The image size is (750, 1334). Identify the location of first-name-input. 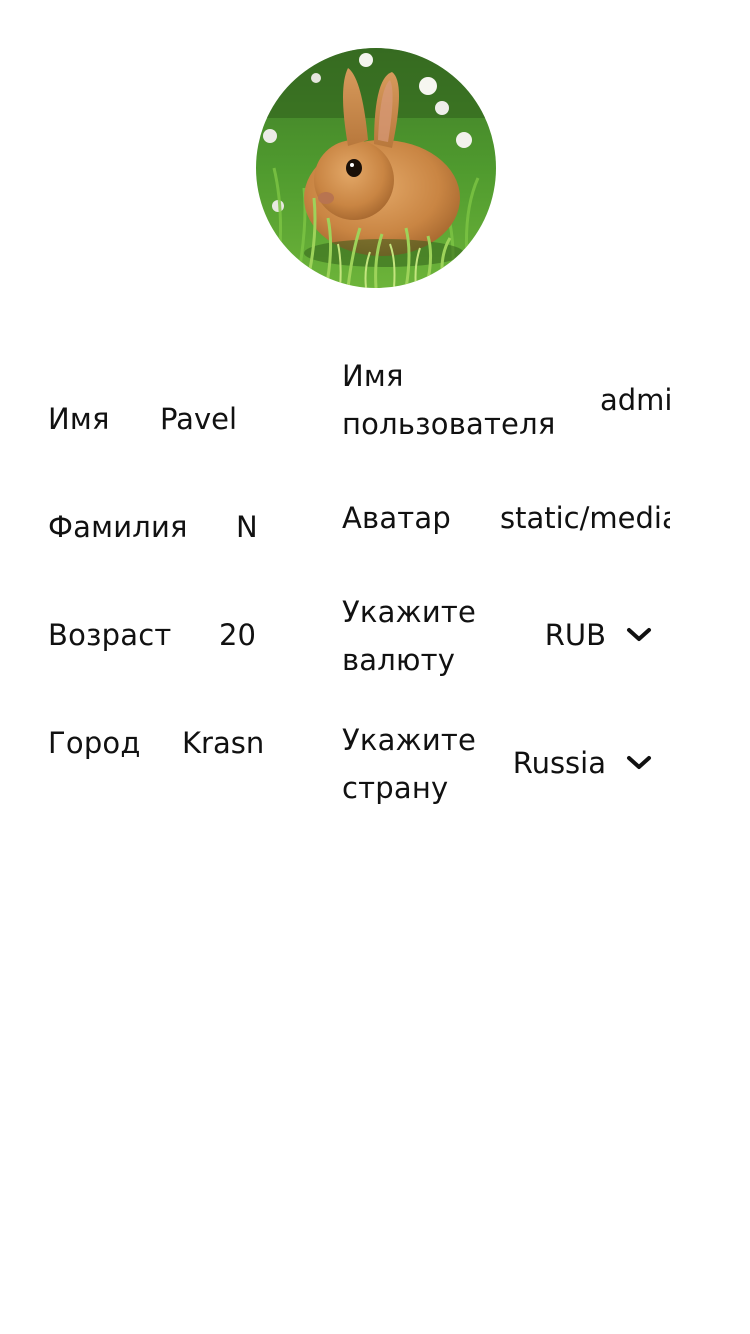
(220, 419).